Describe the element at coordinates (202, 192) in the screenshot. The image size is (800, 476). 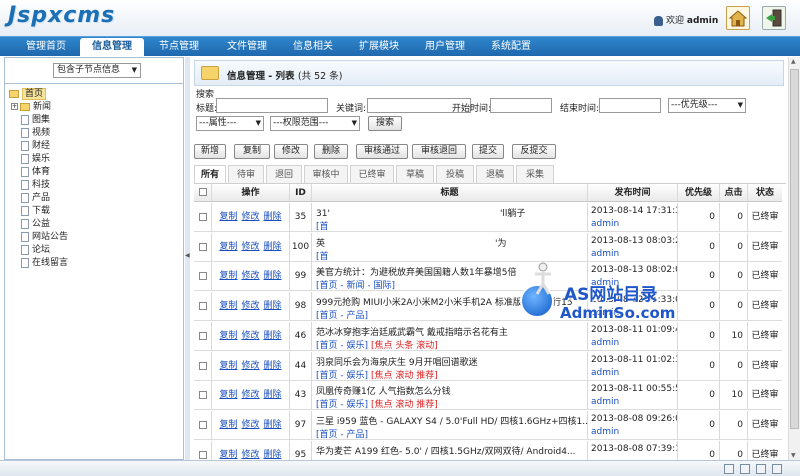
I see `select-all-checkbox` at that location.